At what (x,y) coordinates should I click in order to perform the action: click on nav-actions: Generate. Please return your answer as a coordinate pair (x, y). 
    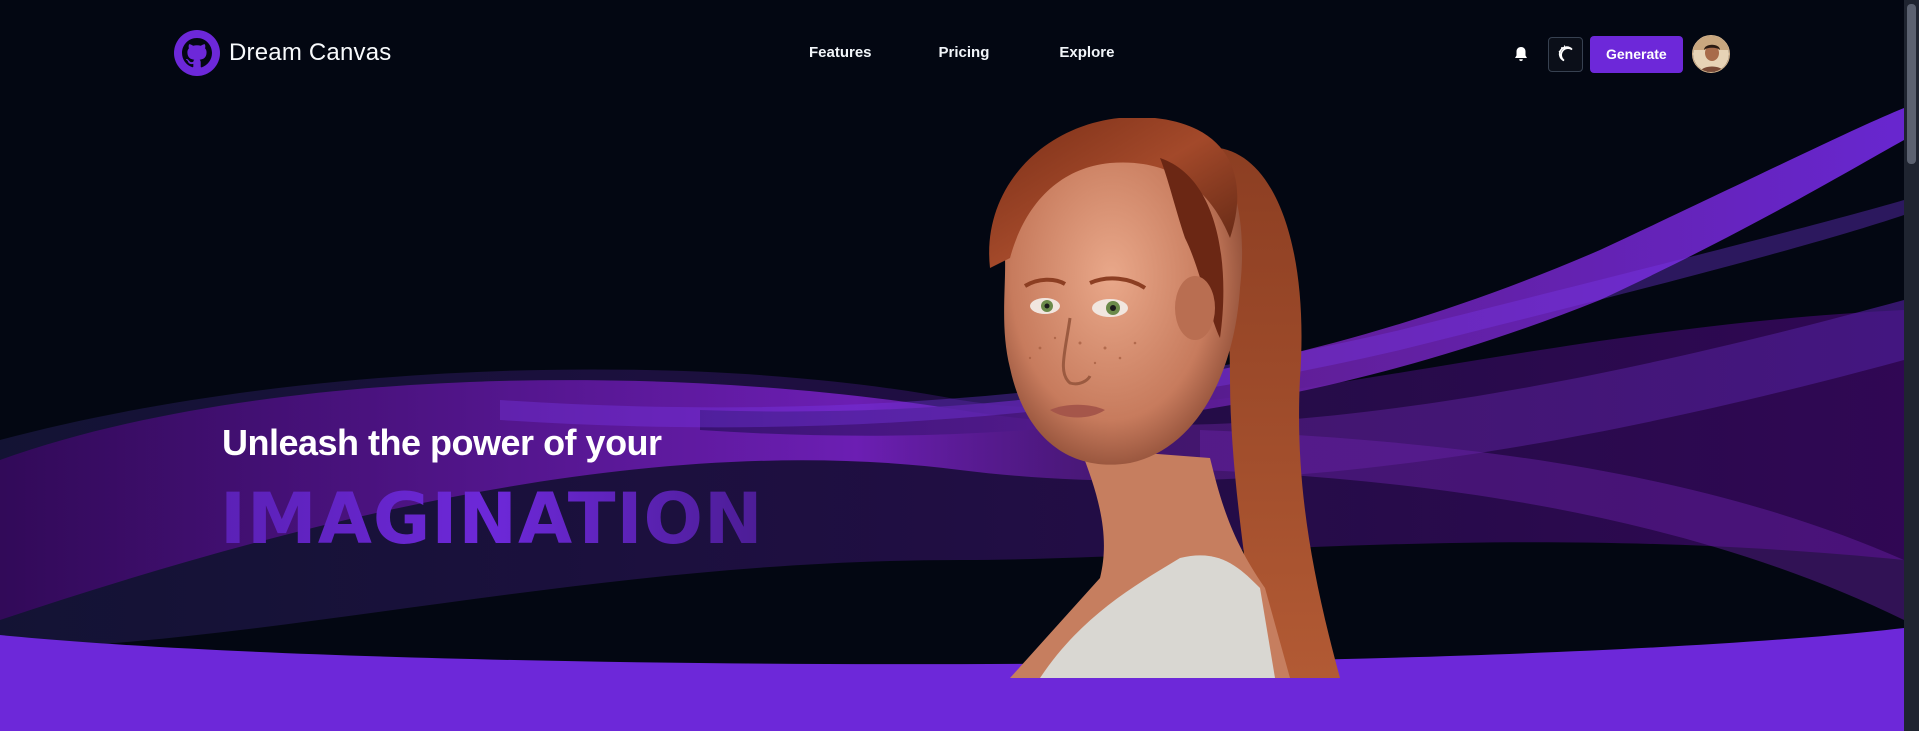
    Looking at the image, I should click on (1619, 54).